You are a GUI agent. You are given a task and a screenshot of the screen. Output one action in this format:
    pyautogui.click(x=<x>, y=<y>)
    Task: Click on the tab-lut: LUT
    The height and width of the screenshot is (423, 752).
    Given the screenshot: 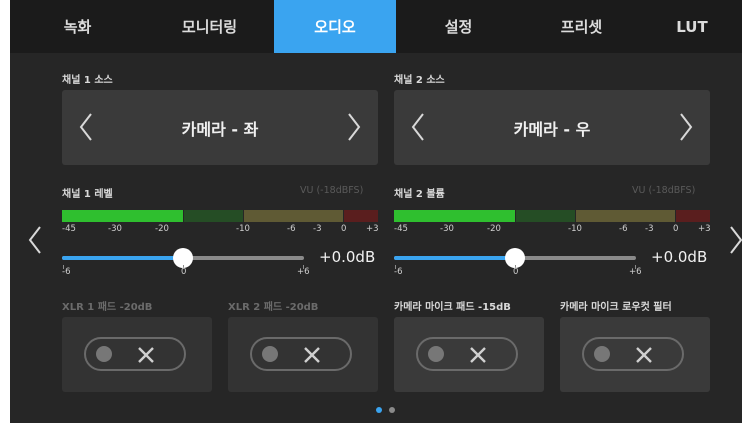 What is the action you would take?
    pyautogui.click(x=692, y=26)
    